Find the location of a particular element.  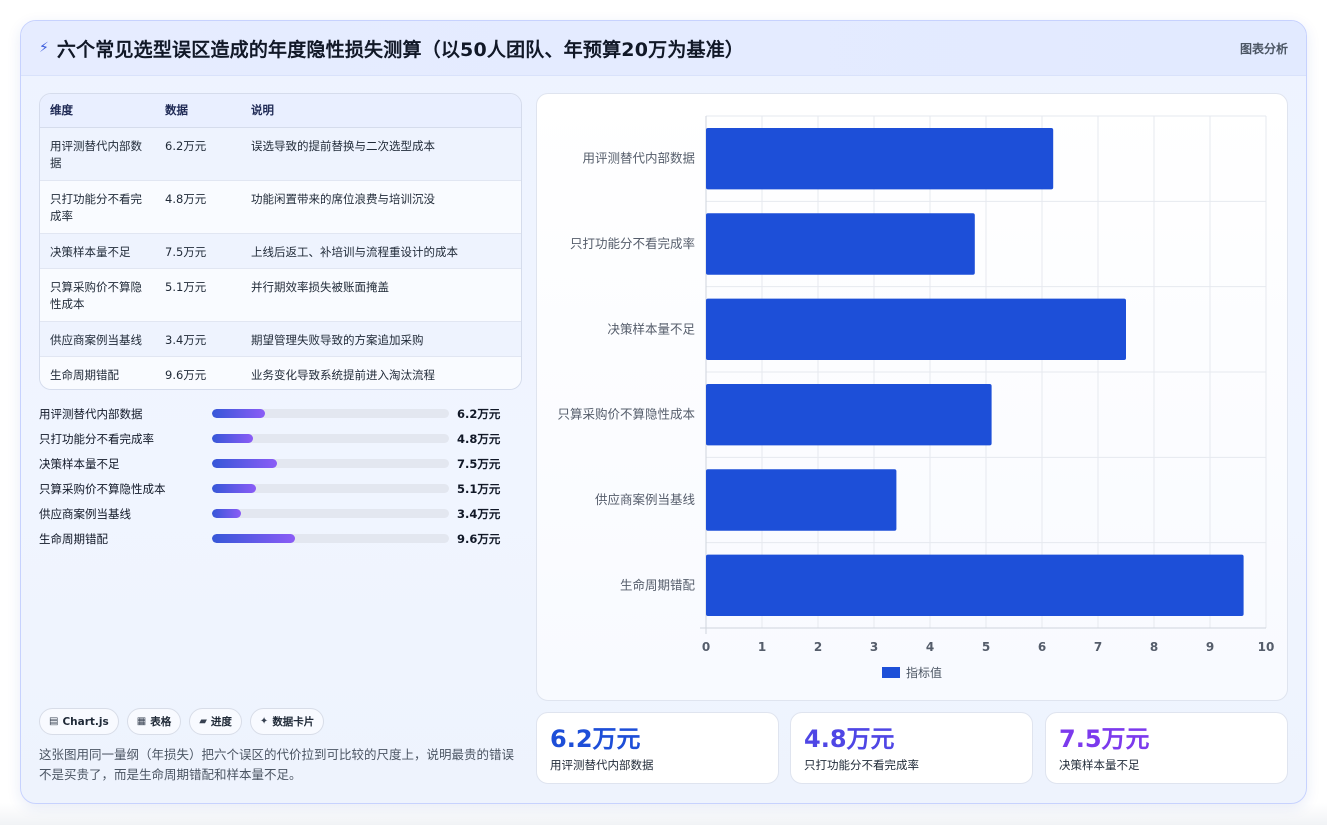

x-tick-label: 6 is located at coordinates (1042, 647).